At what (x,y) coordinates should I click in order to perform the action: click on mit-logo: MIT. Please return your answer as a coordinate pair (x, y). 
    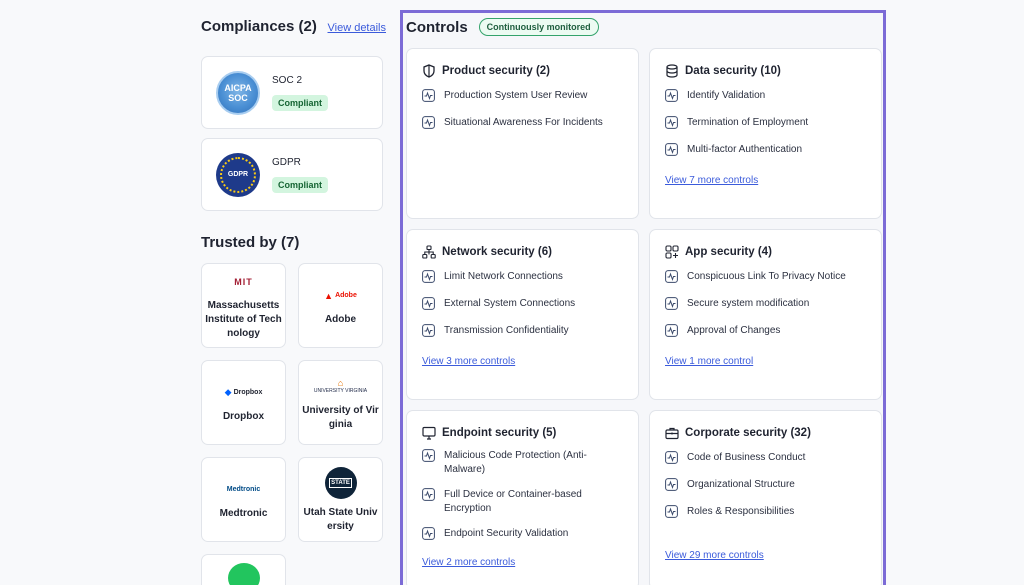
    Looking at the image, I should click on (243, 282).